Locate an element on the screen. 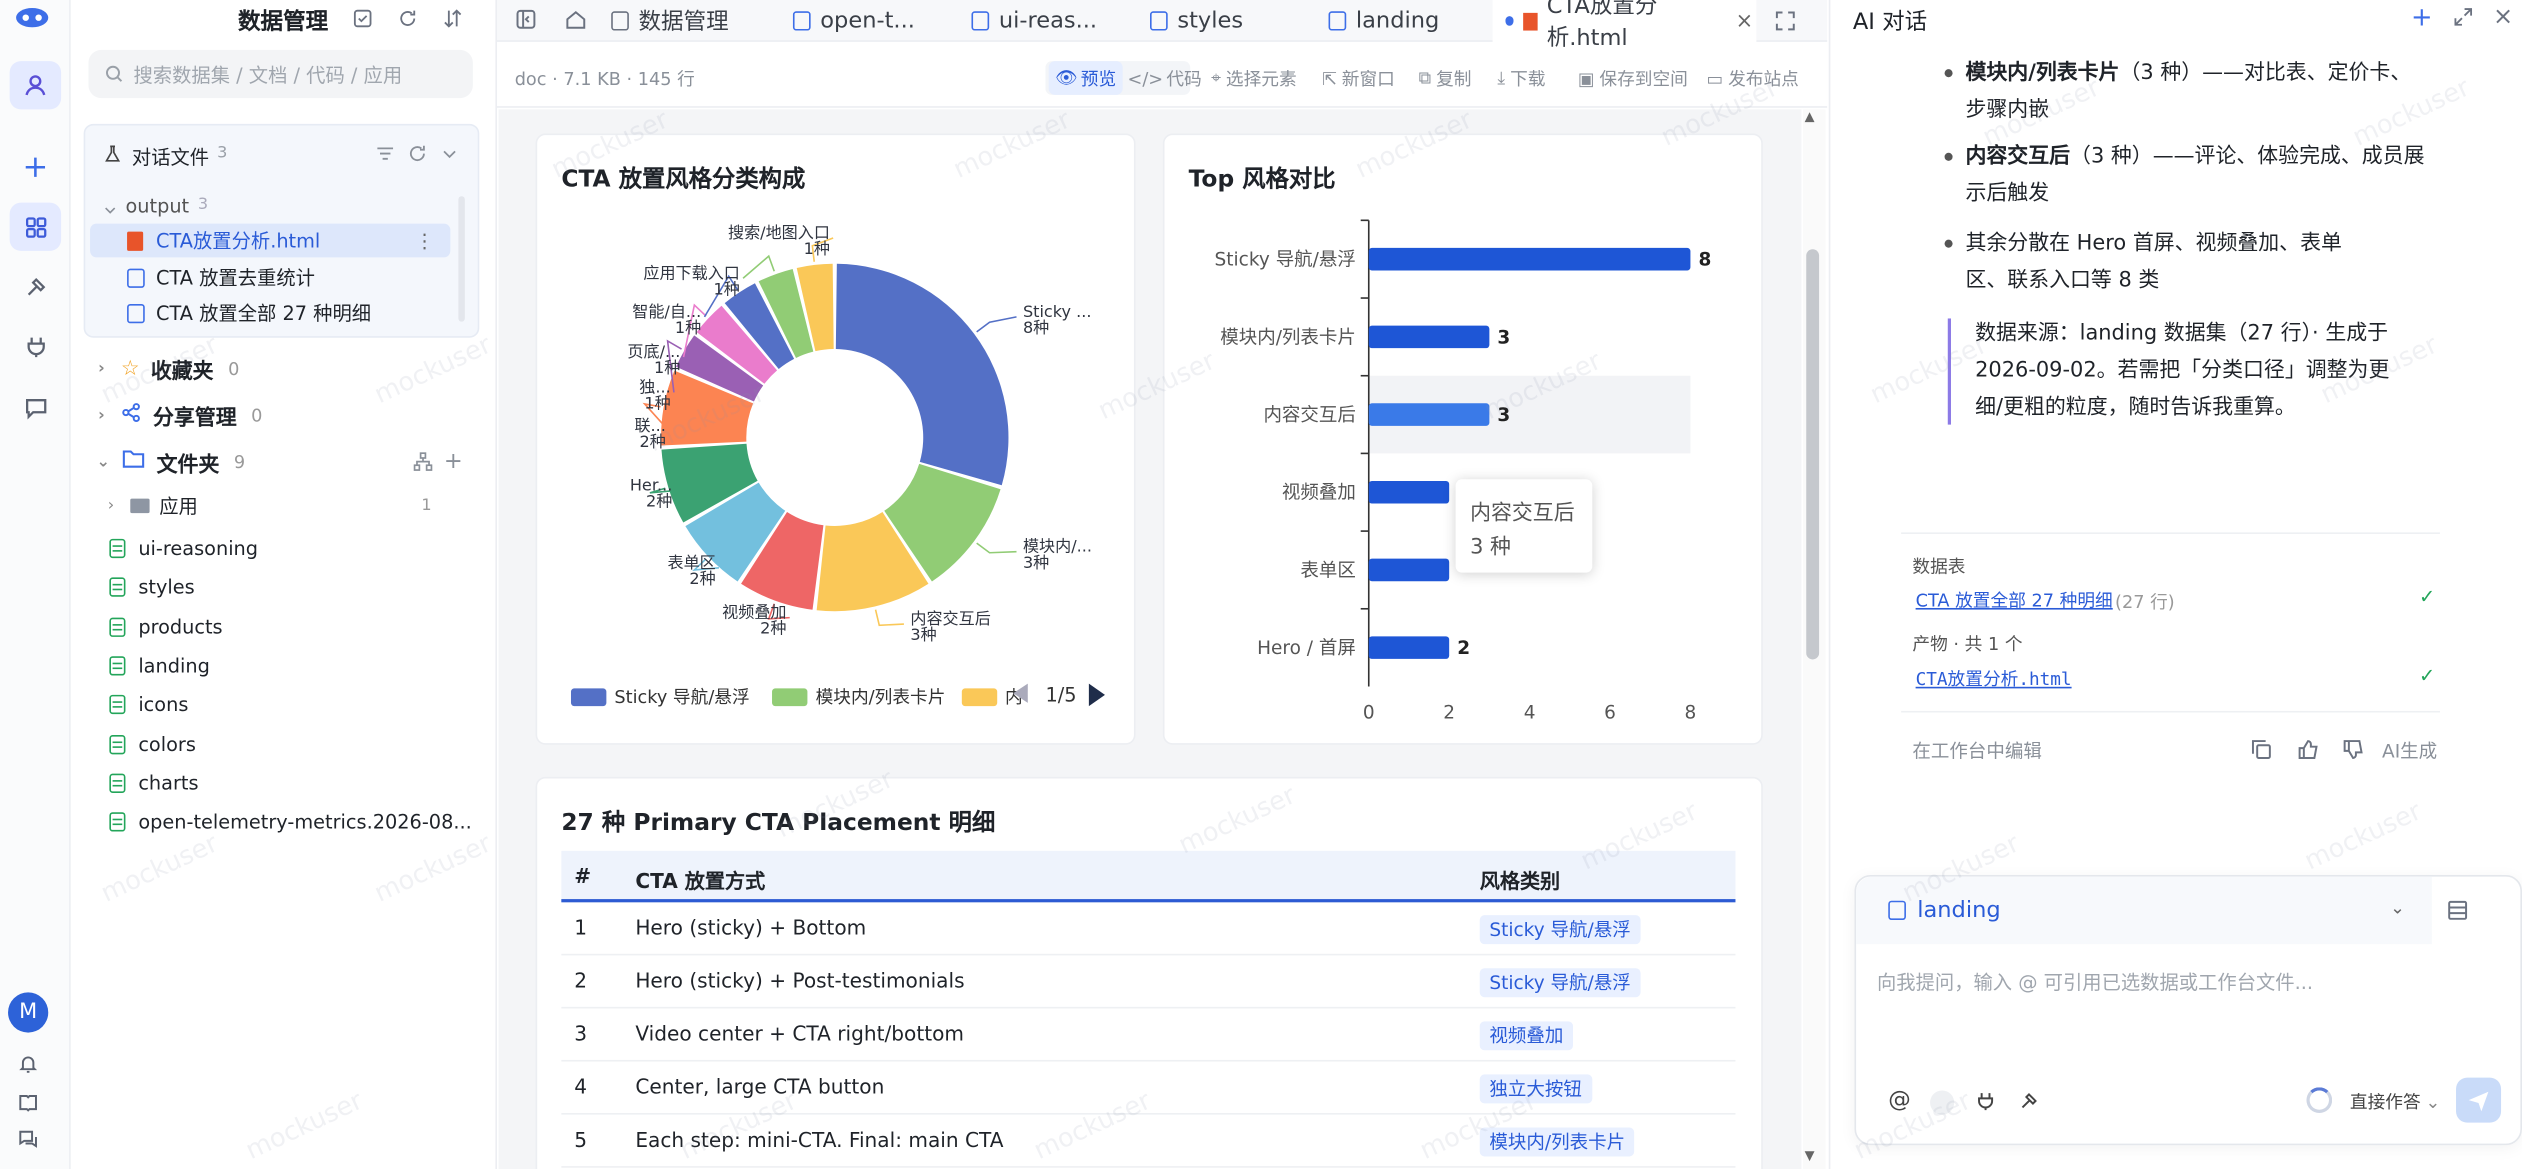 This screenshot has width=2522, height=1169. sync-icon is located at coordinates (417, 156).